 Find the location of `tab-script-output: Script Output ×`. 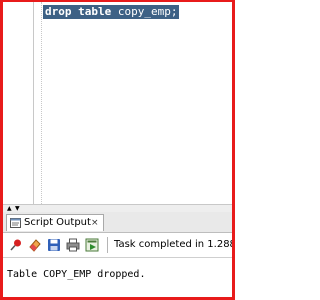

tab-script-output: Script Output × is located at coordinates (55, 222).